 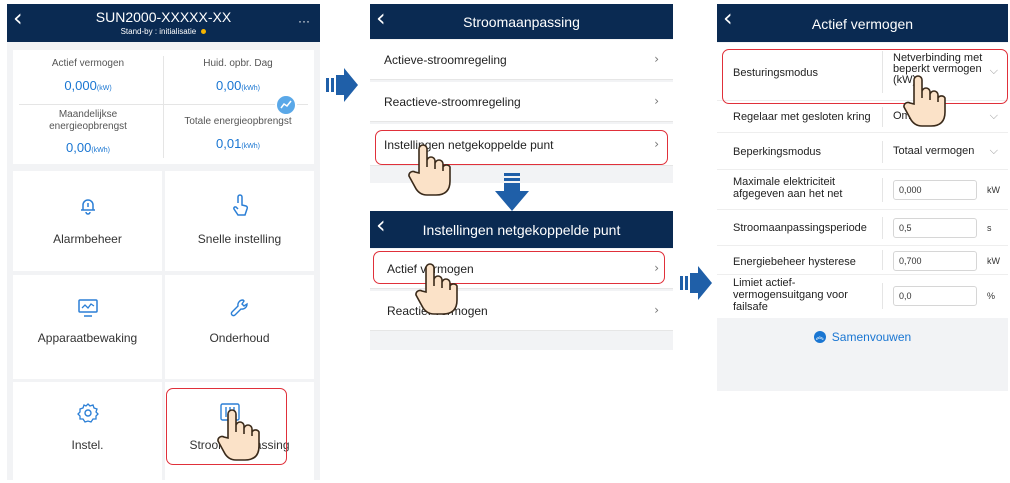 I want to click on tile-label: Instel., so click(x=87, y=445).